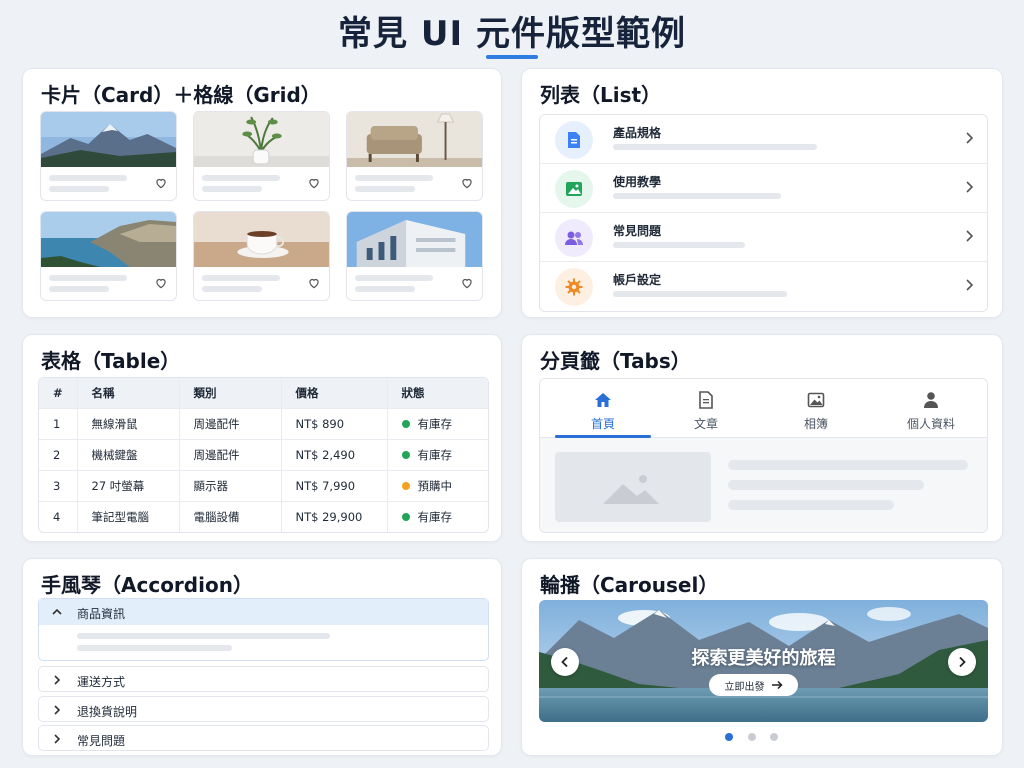 This screenshot has width=1024, height=768. I want to click on table-row: 1 無線滑鼠 周邊配件 NT$ 890 有庫存, so click(263, 423).